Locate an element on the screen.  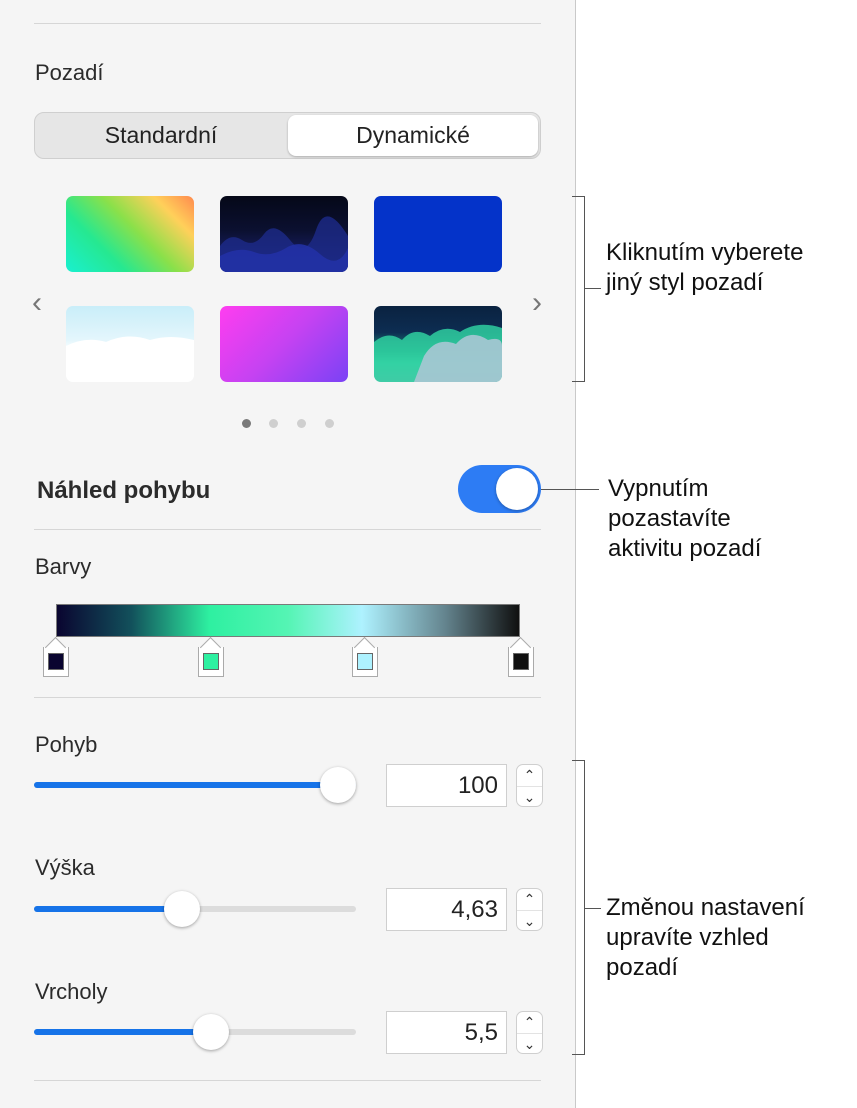
callout-line: aktivitu pozadí is located at coordinates (685, 548).